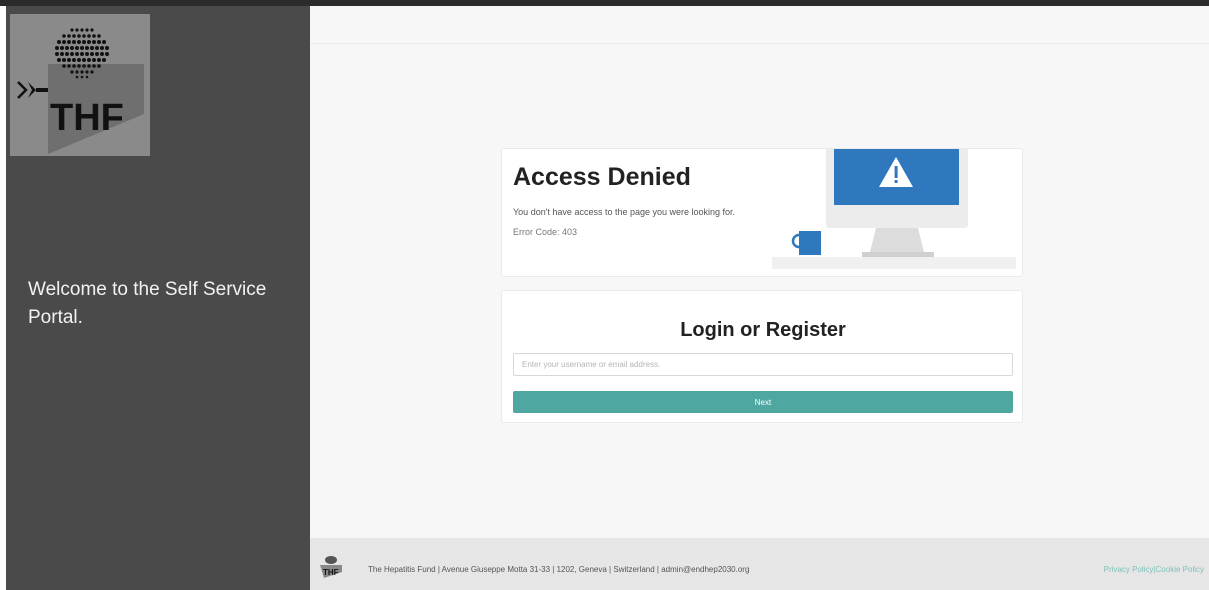 The height and width of the screenshot is (590, 1209). I want to click on footer-links: Privacy Policy|Cookie Policy, so click(1154, 569).